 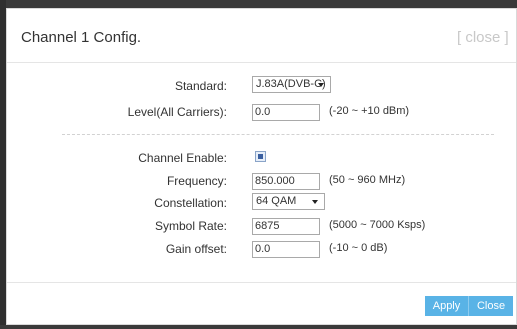 What do you see at coordinates (377, 225) in the screenshot?
I see `symbol-rate-hint: (5000 ~ 7000 Ksps)` at bounding box center [377, 225].